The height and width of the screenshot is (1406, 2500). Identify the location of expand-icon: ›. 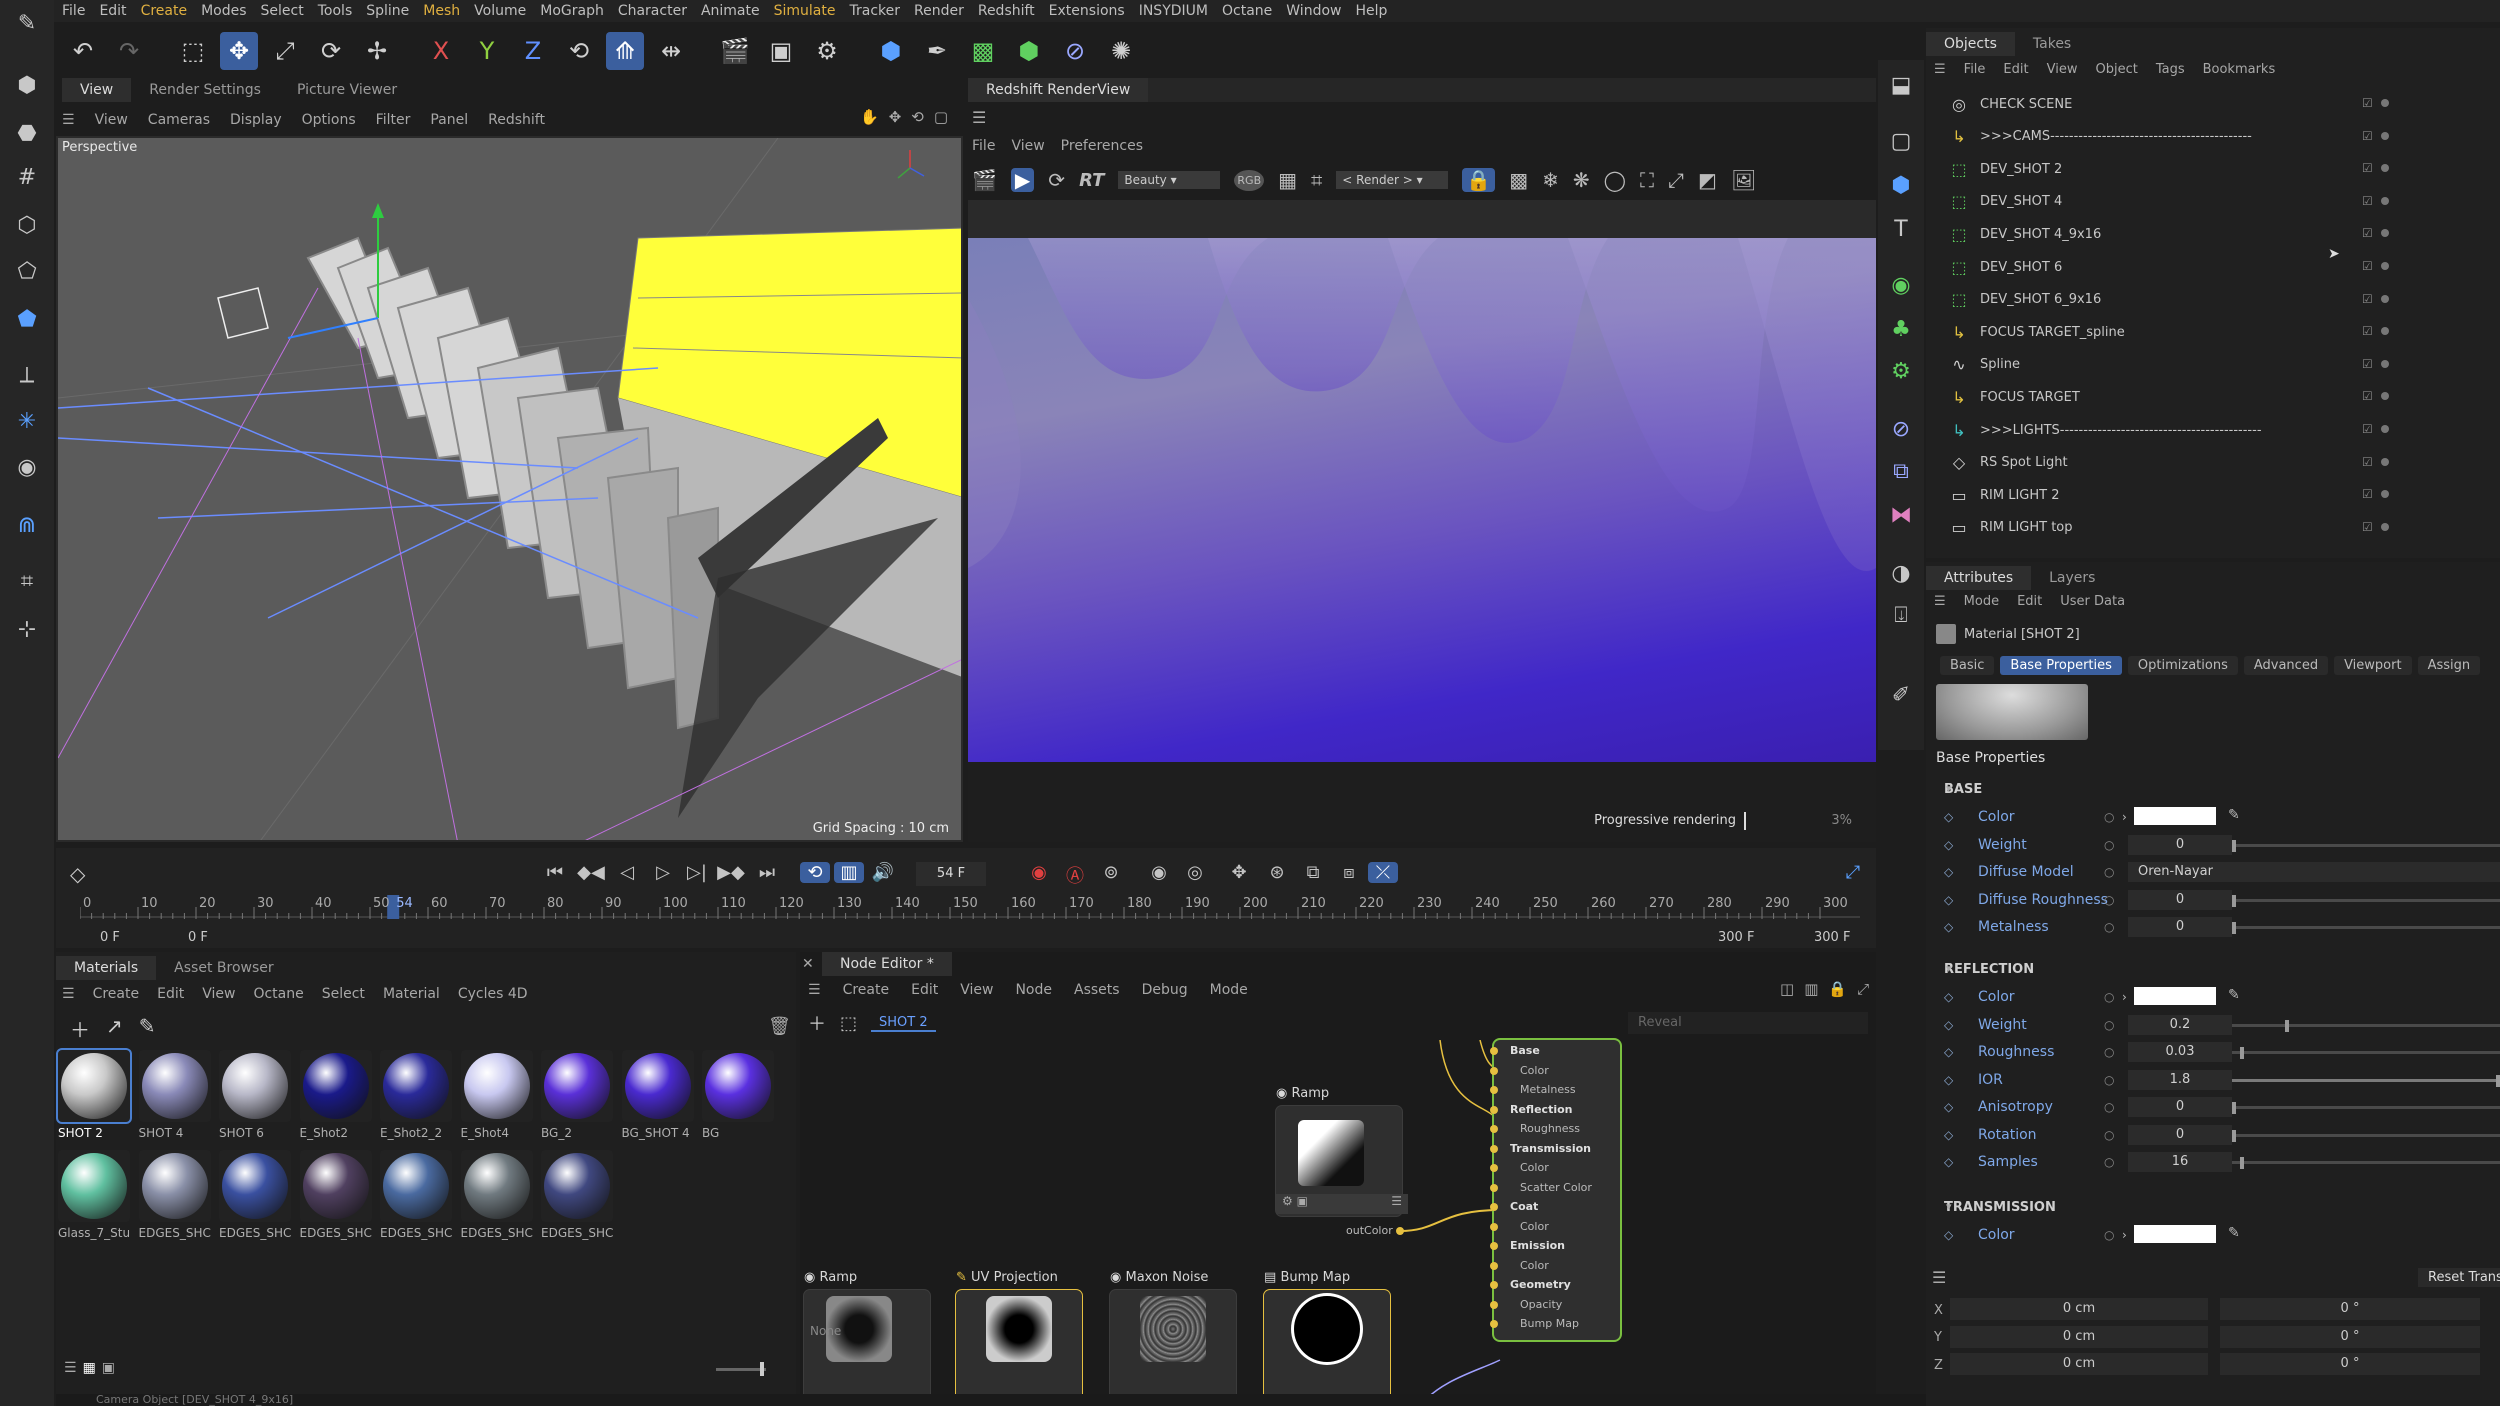
(2124, 817).